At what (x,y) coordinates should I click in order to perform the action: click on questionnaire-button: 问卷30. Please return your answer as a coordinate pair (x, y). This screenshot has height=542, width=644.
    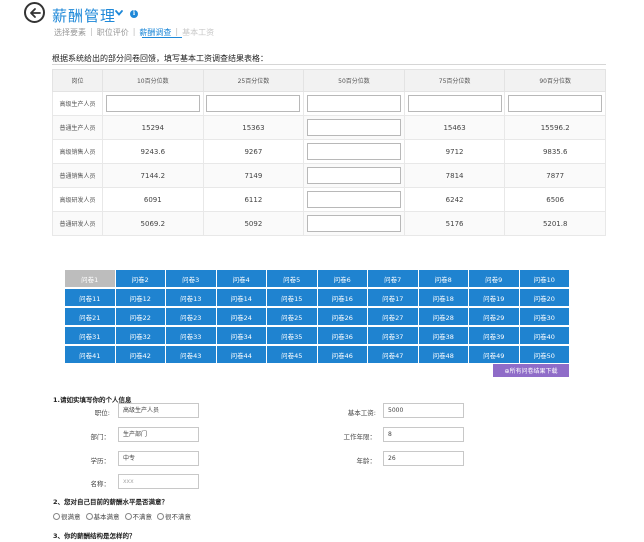
    Looking at the image, I should click on (544, 316).